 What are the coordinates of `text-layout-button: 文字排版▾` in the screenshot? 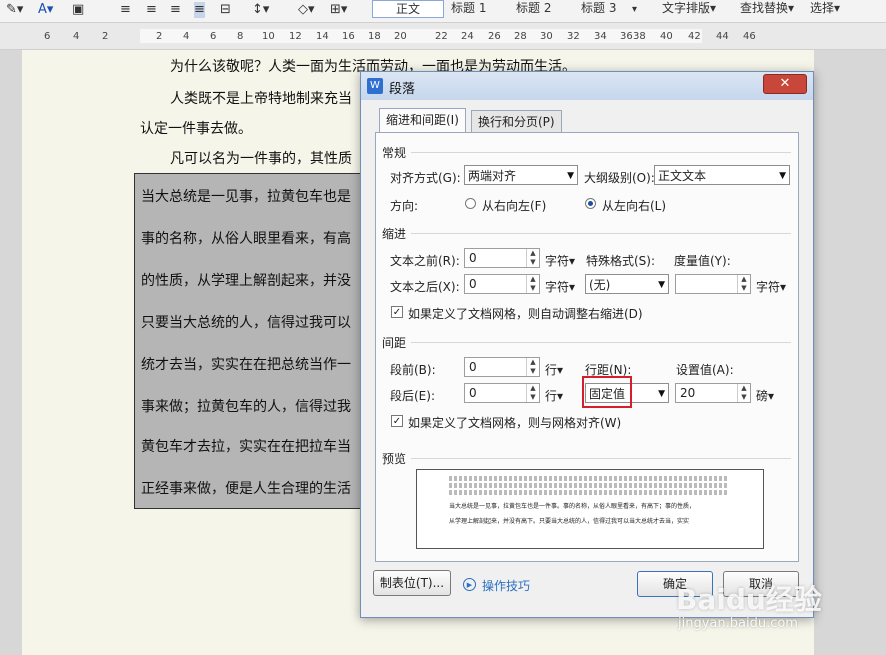 It's located at (689, 8).